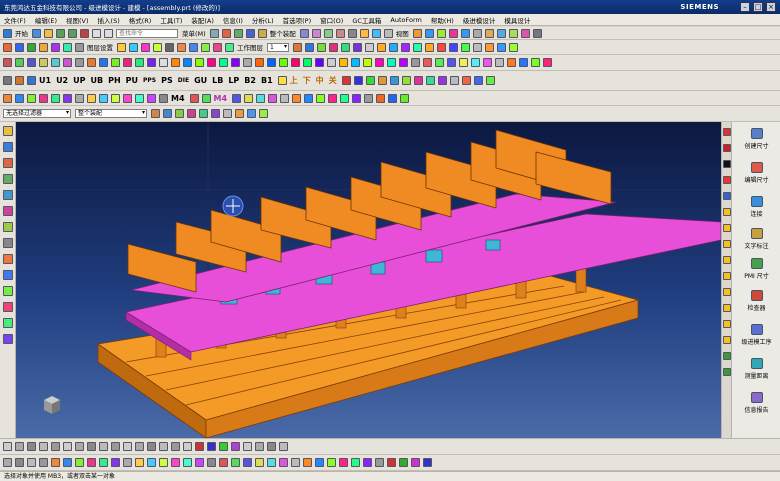 The image size is (780, 481). I want to click on start-label: 开始, so click(21, 33).